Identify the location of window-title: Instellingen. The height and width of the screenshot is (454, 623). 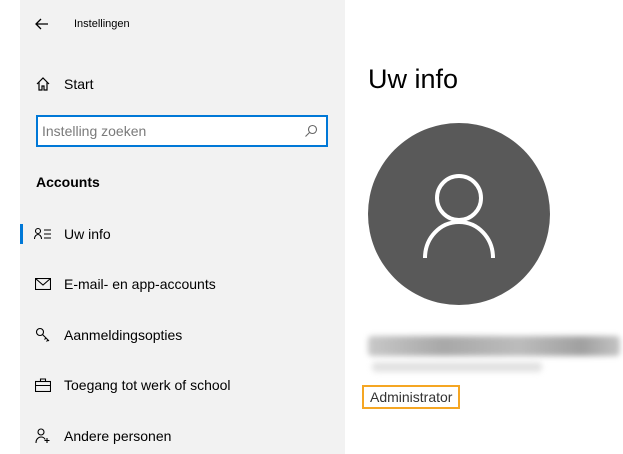
(102, 24).